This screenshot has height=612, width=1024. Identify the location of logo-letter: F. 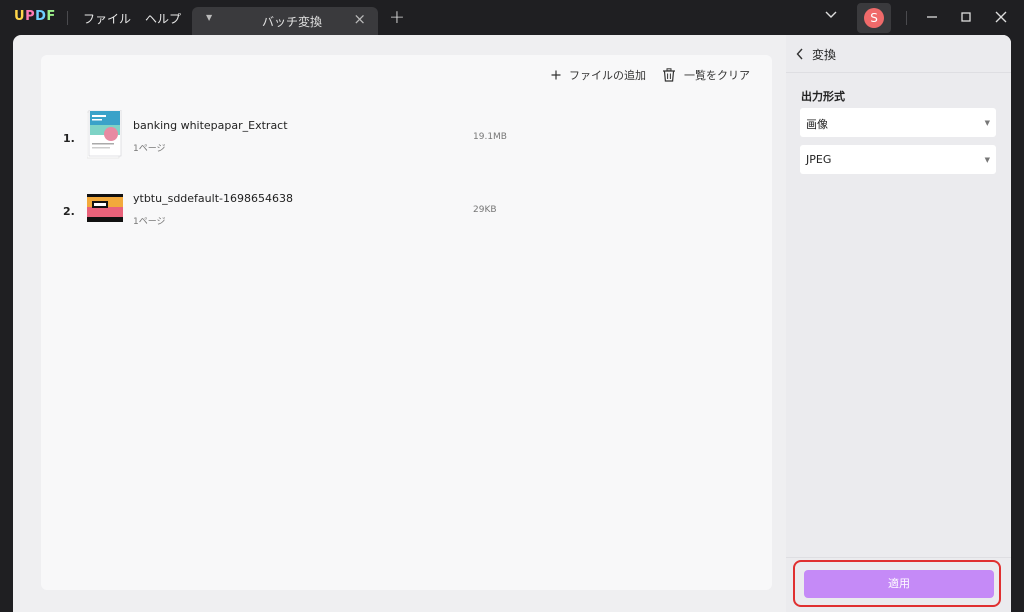
(51, 16).